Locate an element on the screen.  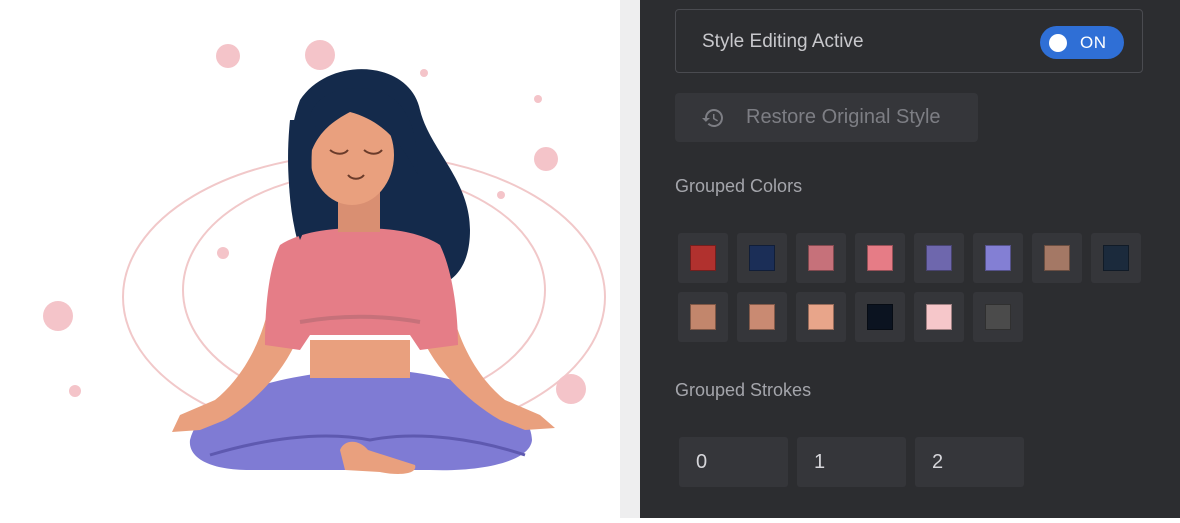
style-editing-toggle: ON is located at coordinates (1082, 42).